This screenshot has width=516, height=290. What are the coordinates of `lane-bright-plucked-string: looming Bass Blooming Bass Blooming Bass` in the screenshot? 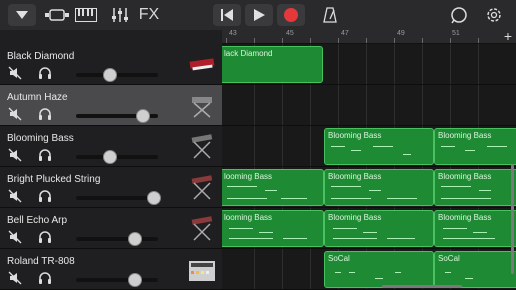 It's located at (369, 187).